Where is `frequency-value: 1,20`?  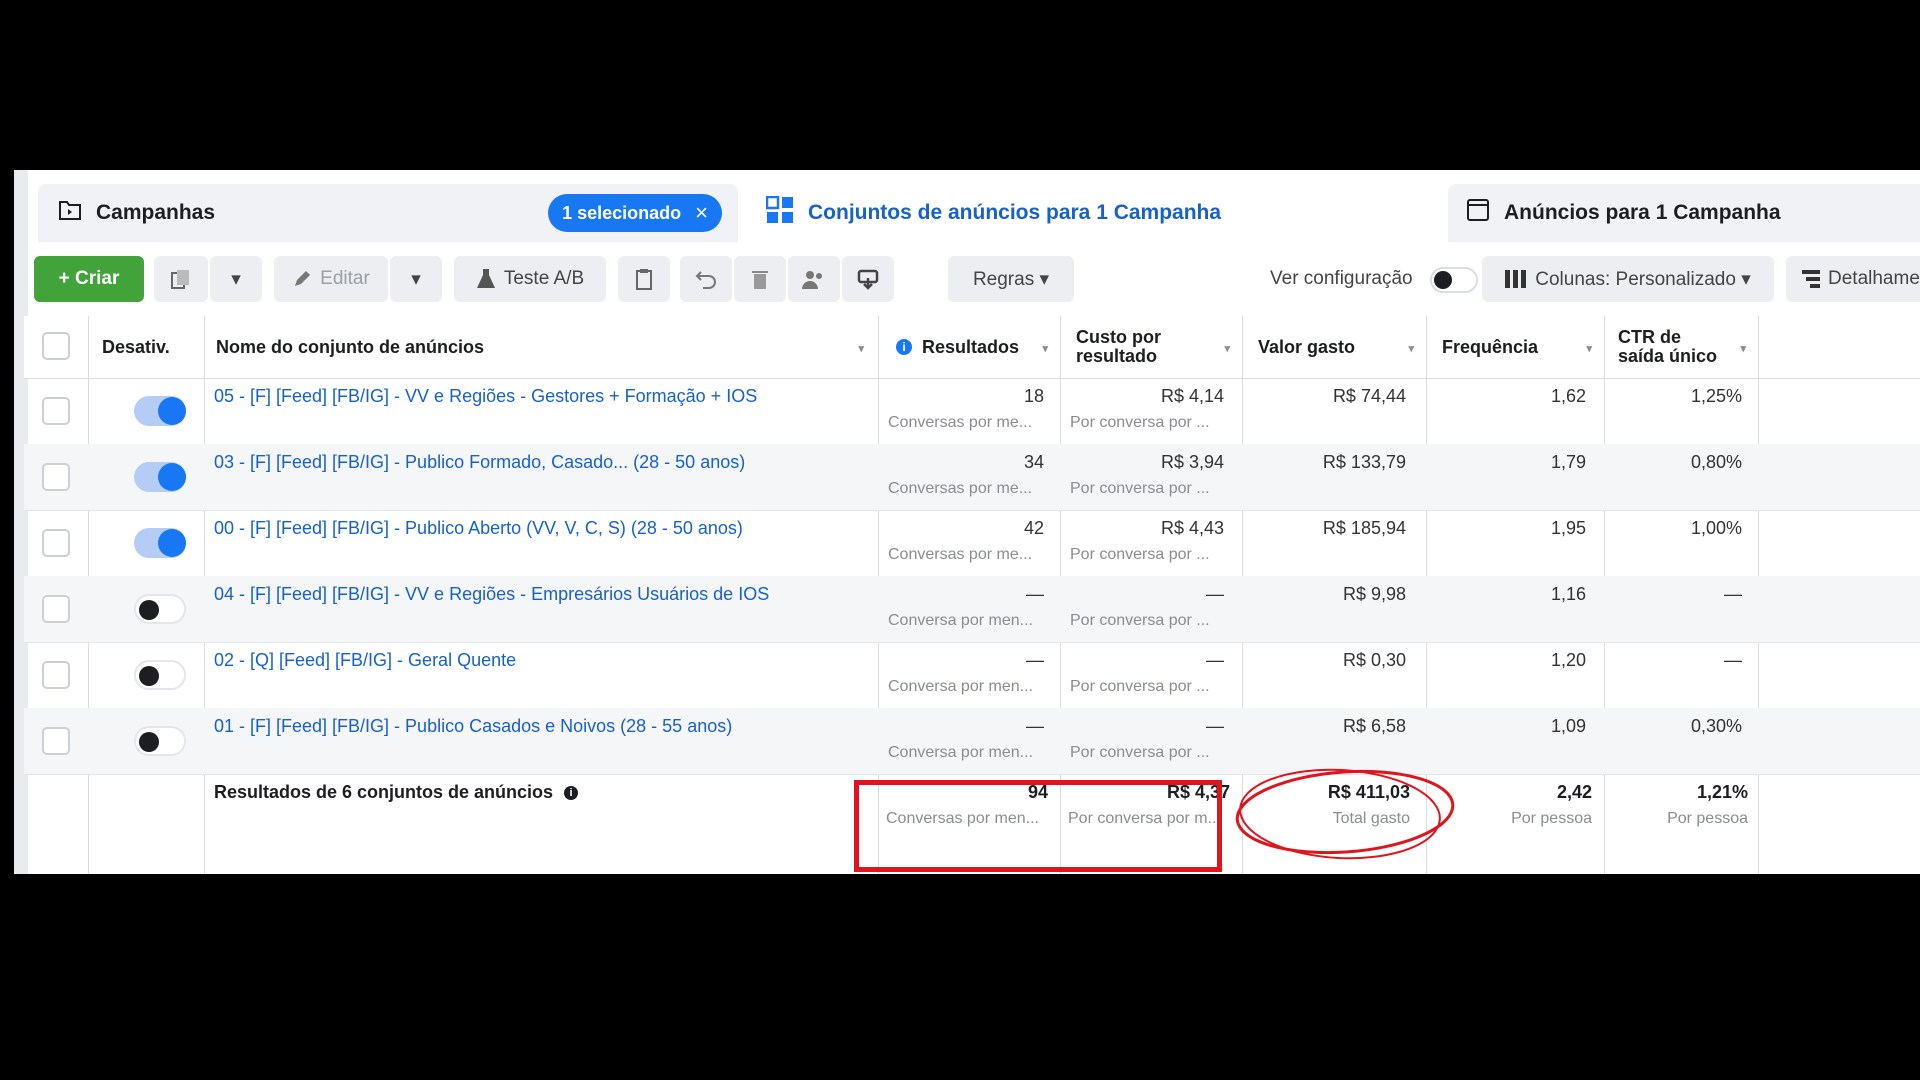
frequency-value: 1,20 is located at coordinates (1568, 660).